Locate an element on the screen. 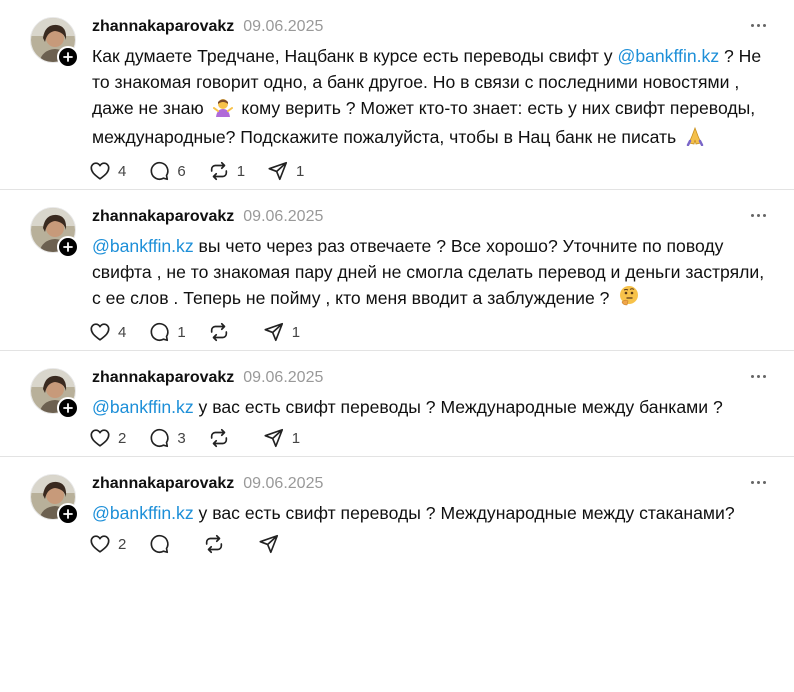 The height and width of the screenshot is (692, 794). reply-button: 6 is located at coordinates (167, 171).